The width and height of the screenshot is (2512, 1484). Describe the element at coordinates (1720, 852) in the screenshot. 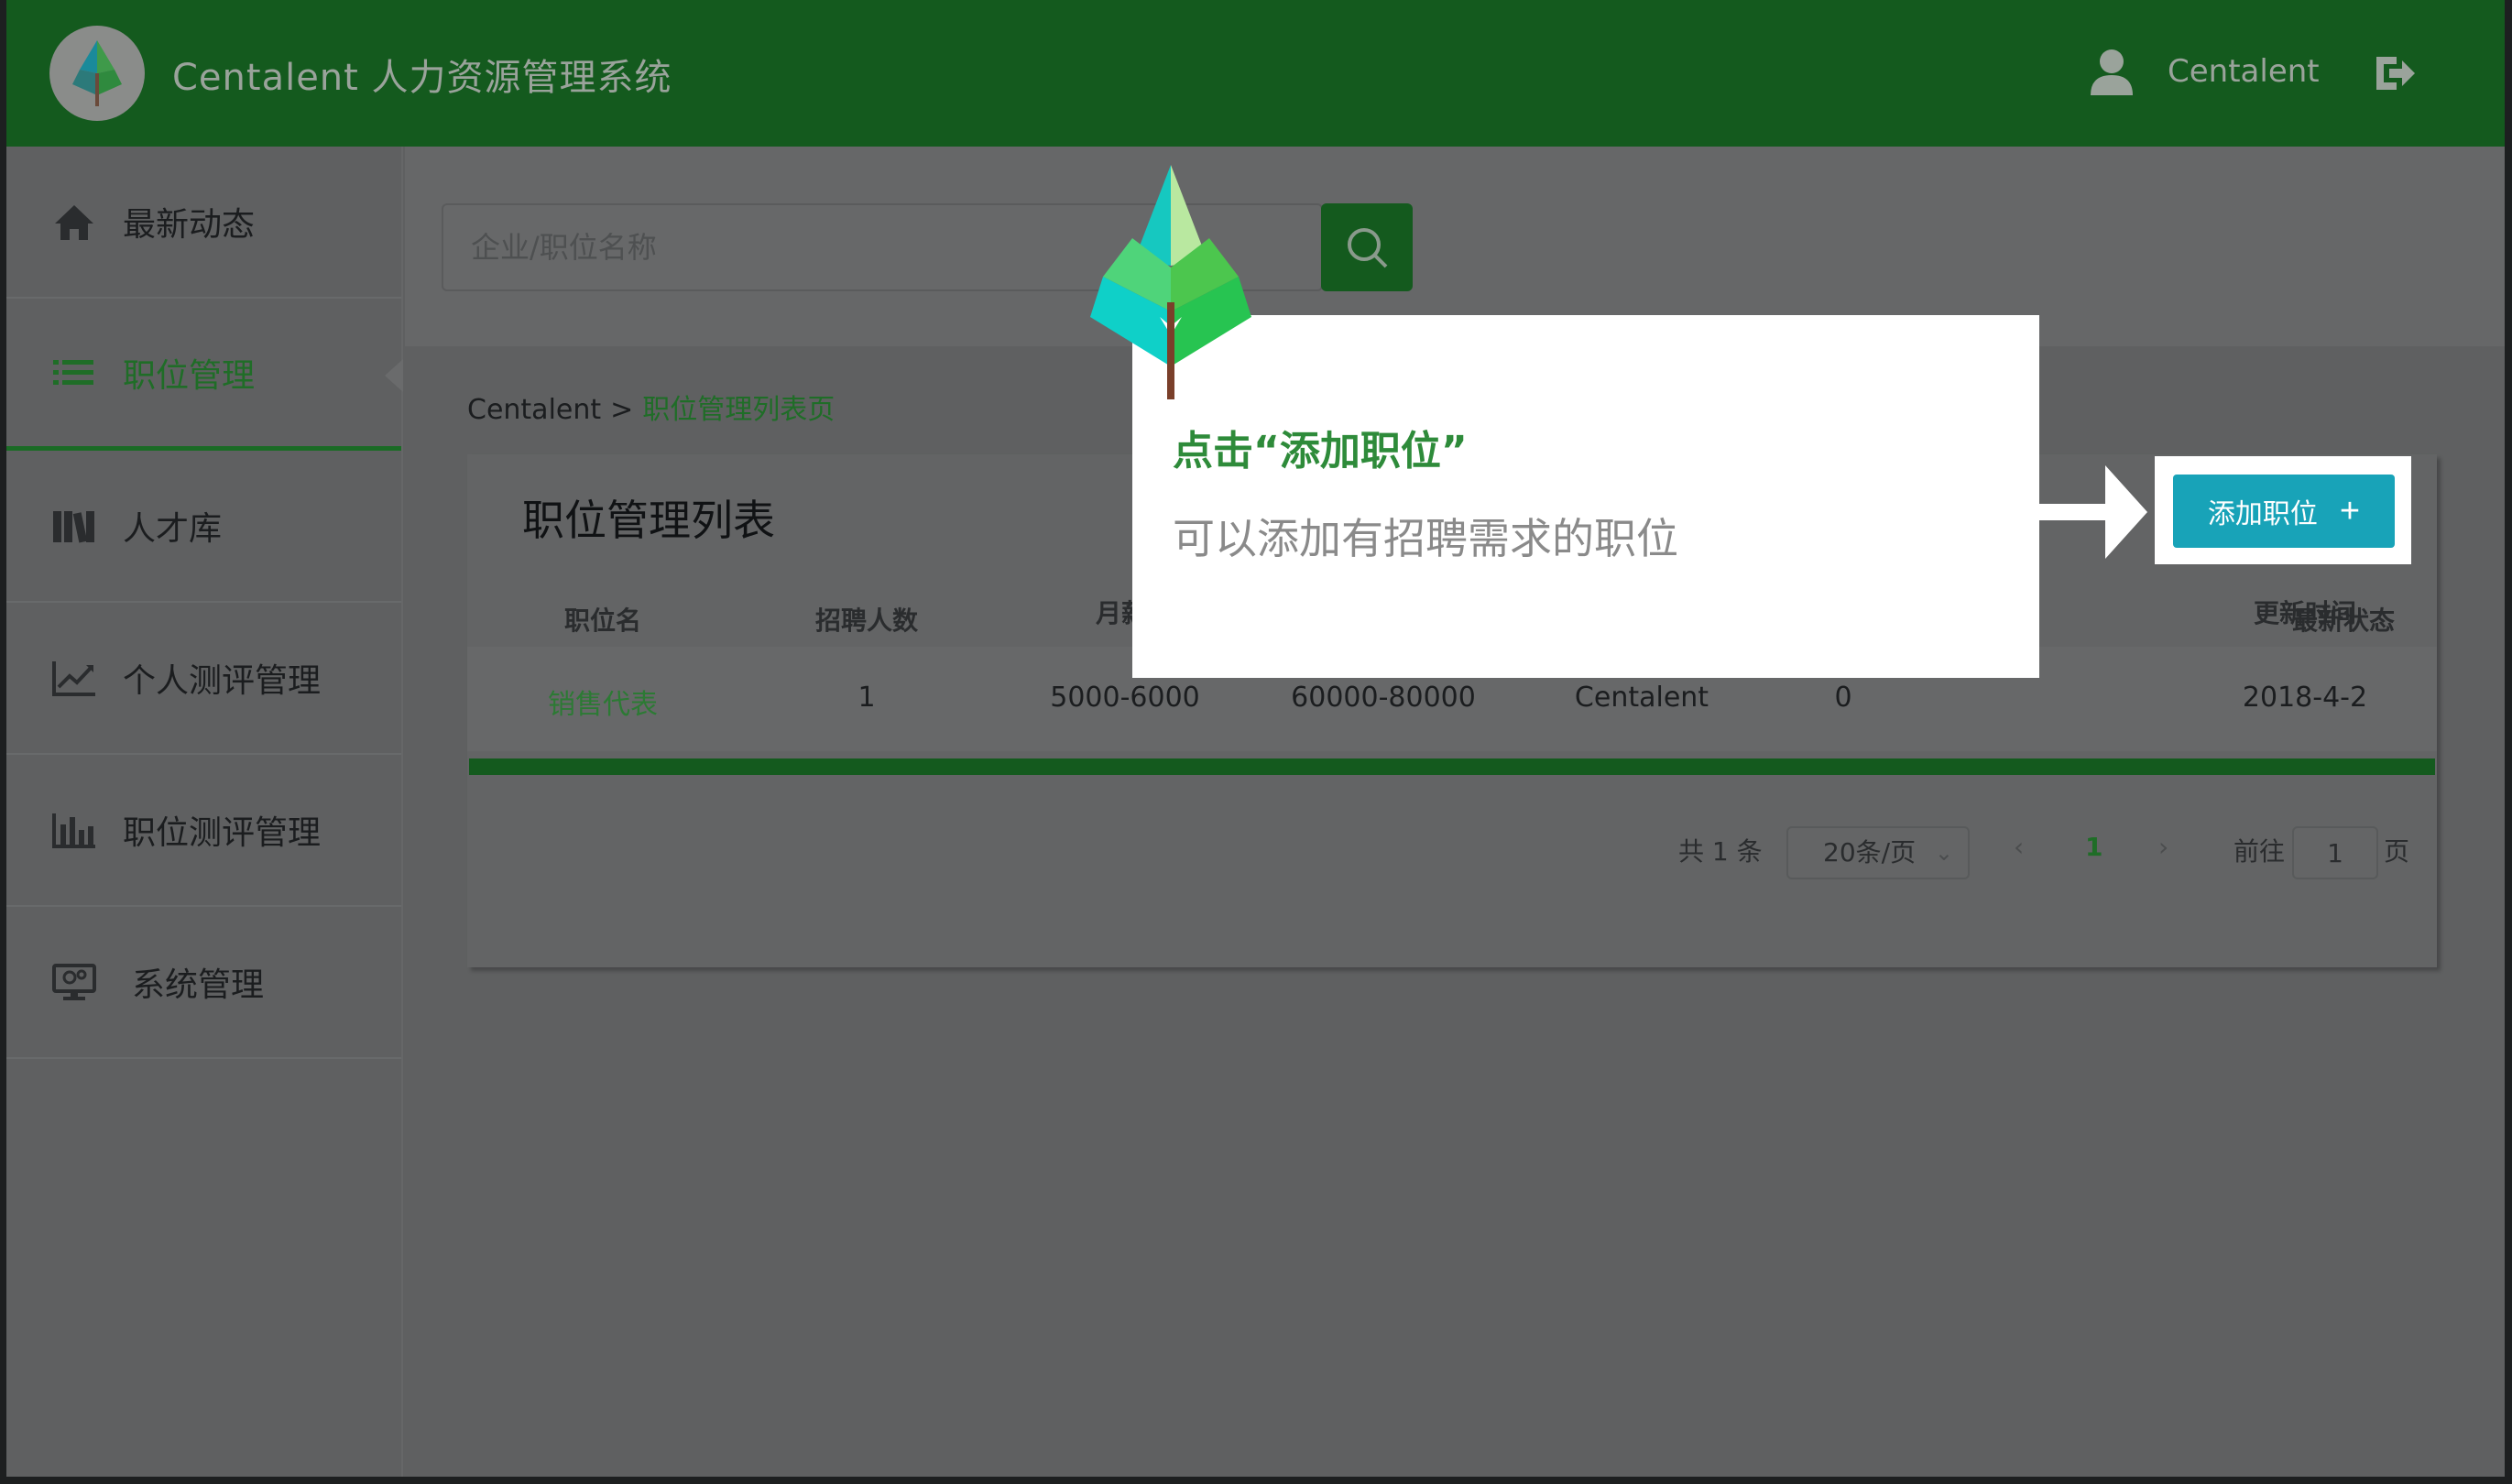

I see `pagination-total: 共 1 条` at that location.